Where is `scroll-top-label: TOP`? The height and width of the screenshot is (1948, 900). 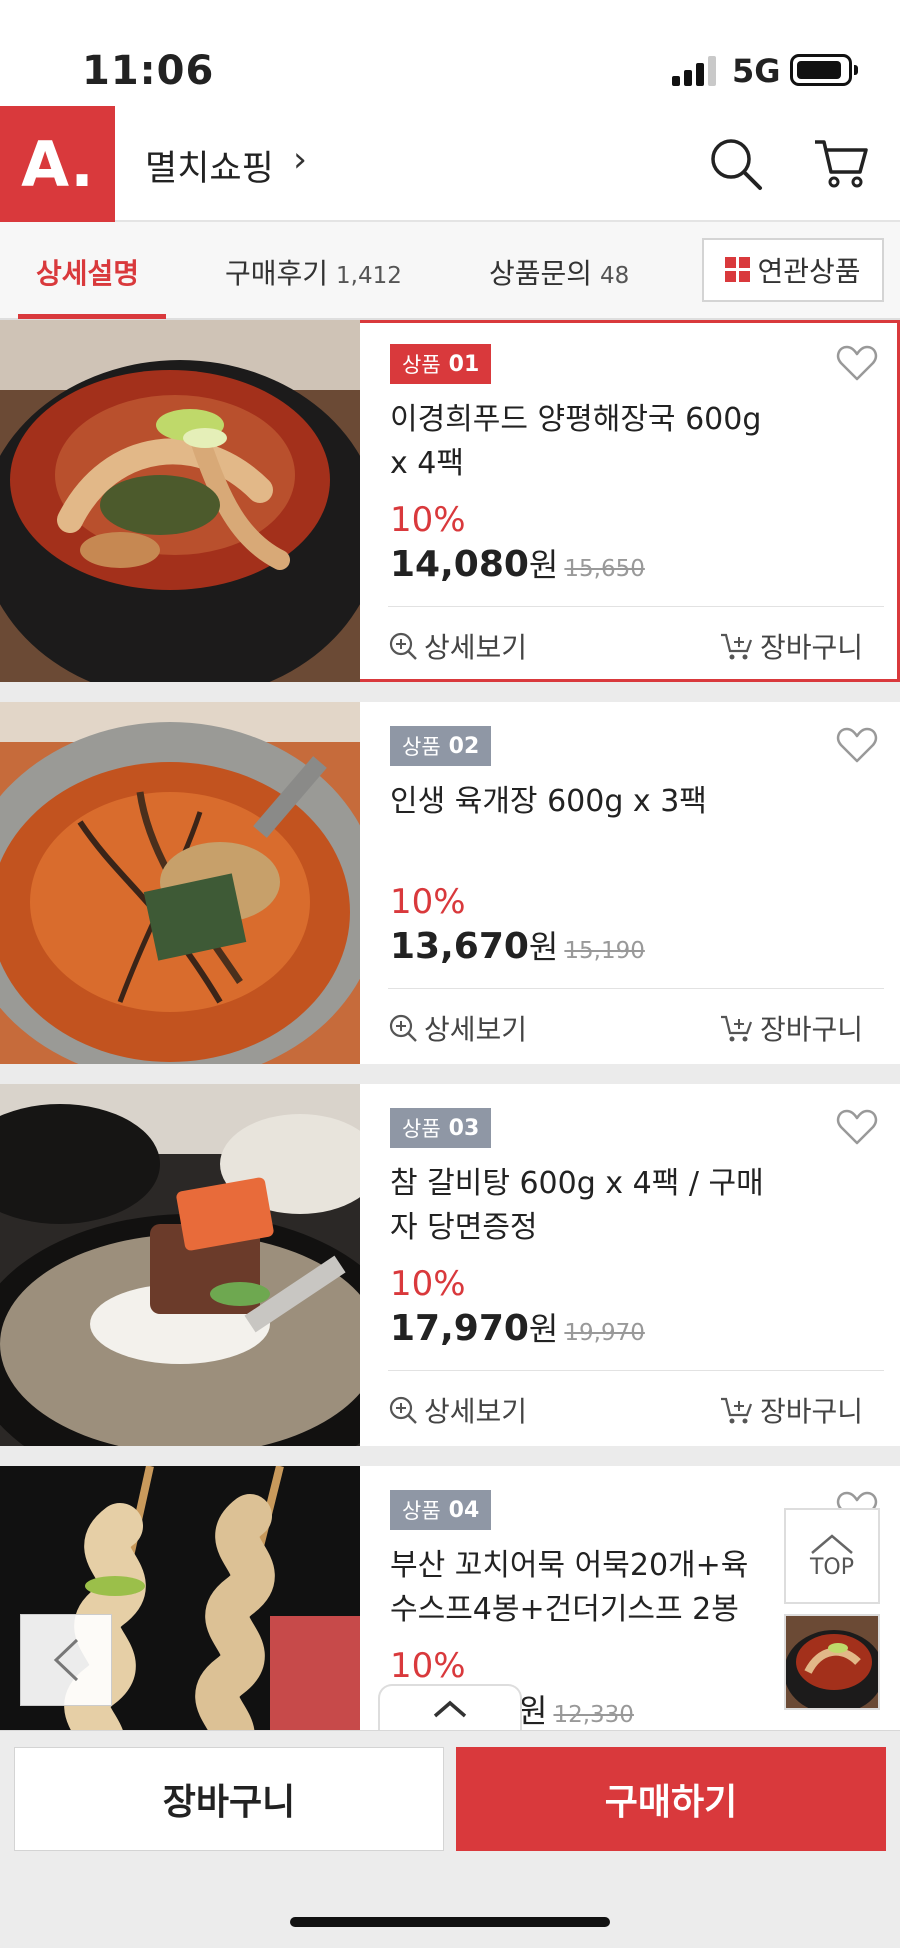 scroll-top-label: TOP is located at coordinates (832, 1567).